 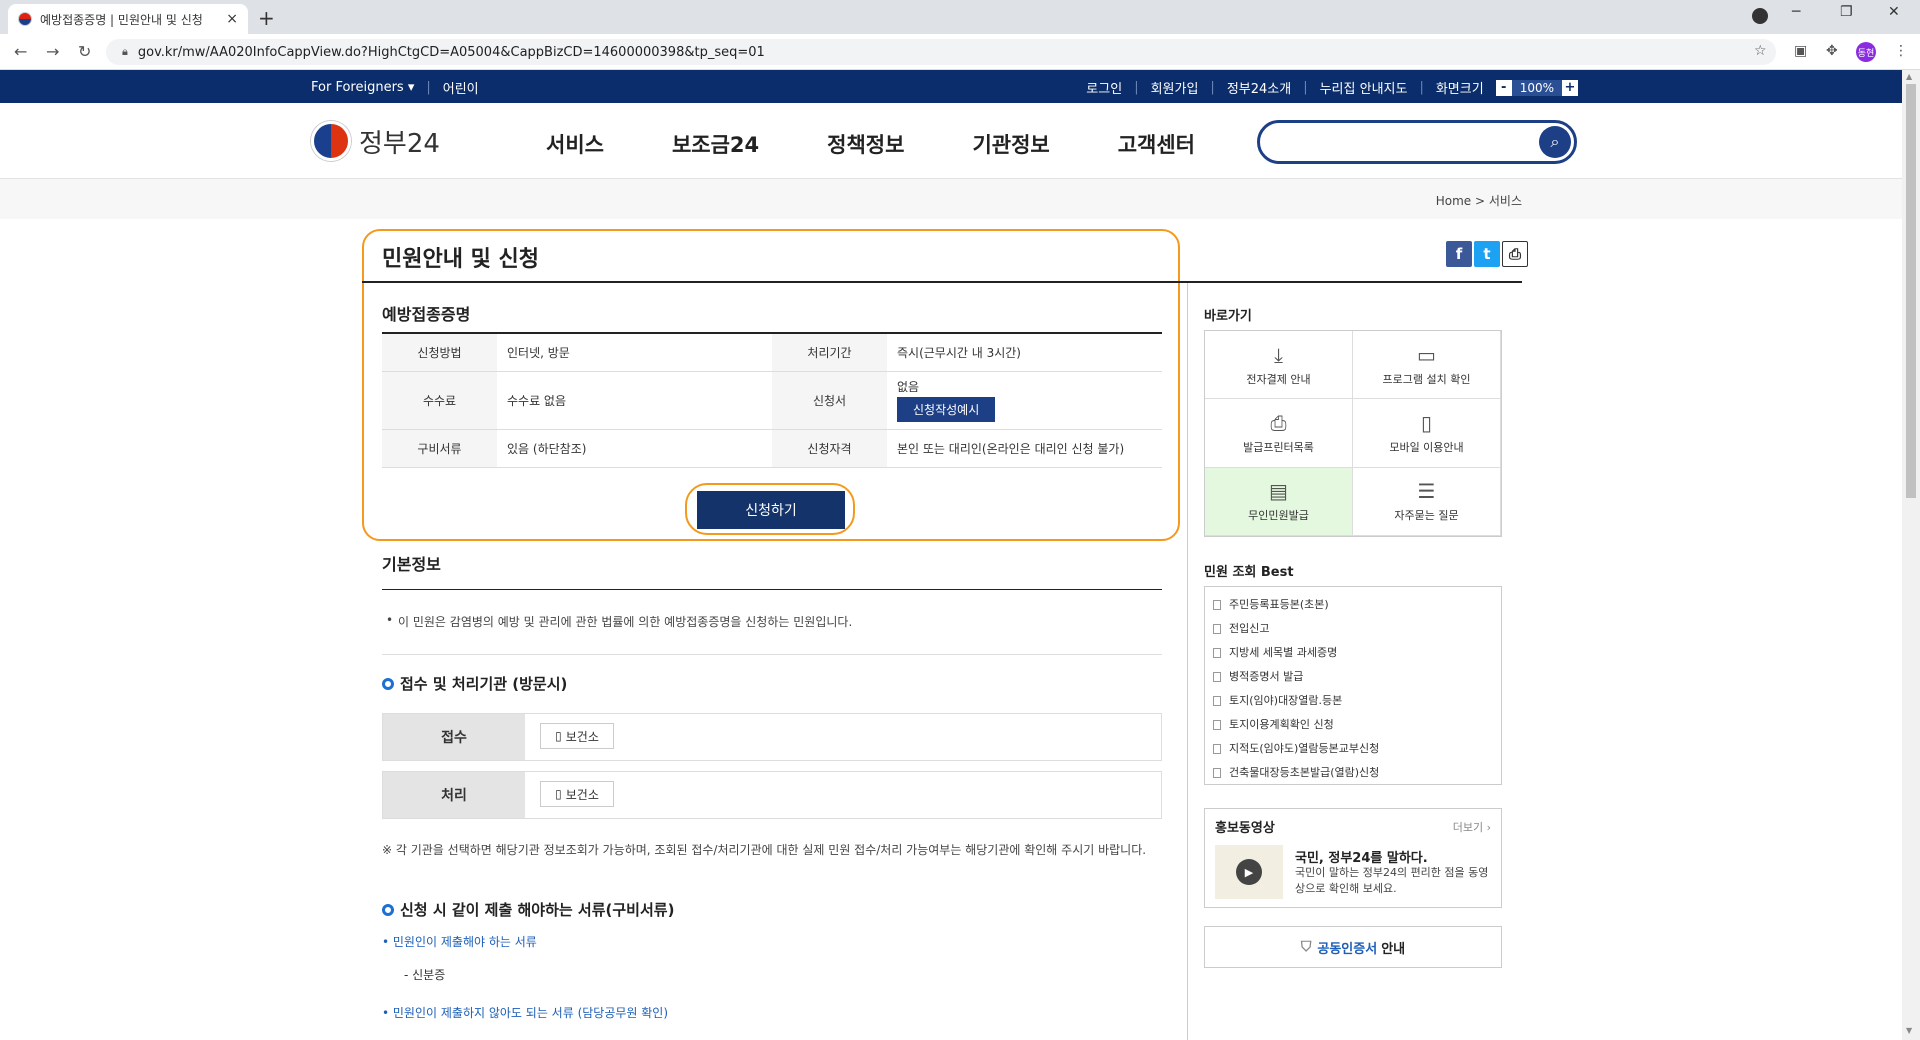 I want to click on page-scrollbar: ▲ ▼, so click(x=1911, y=555).